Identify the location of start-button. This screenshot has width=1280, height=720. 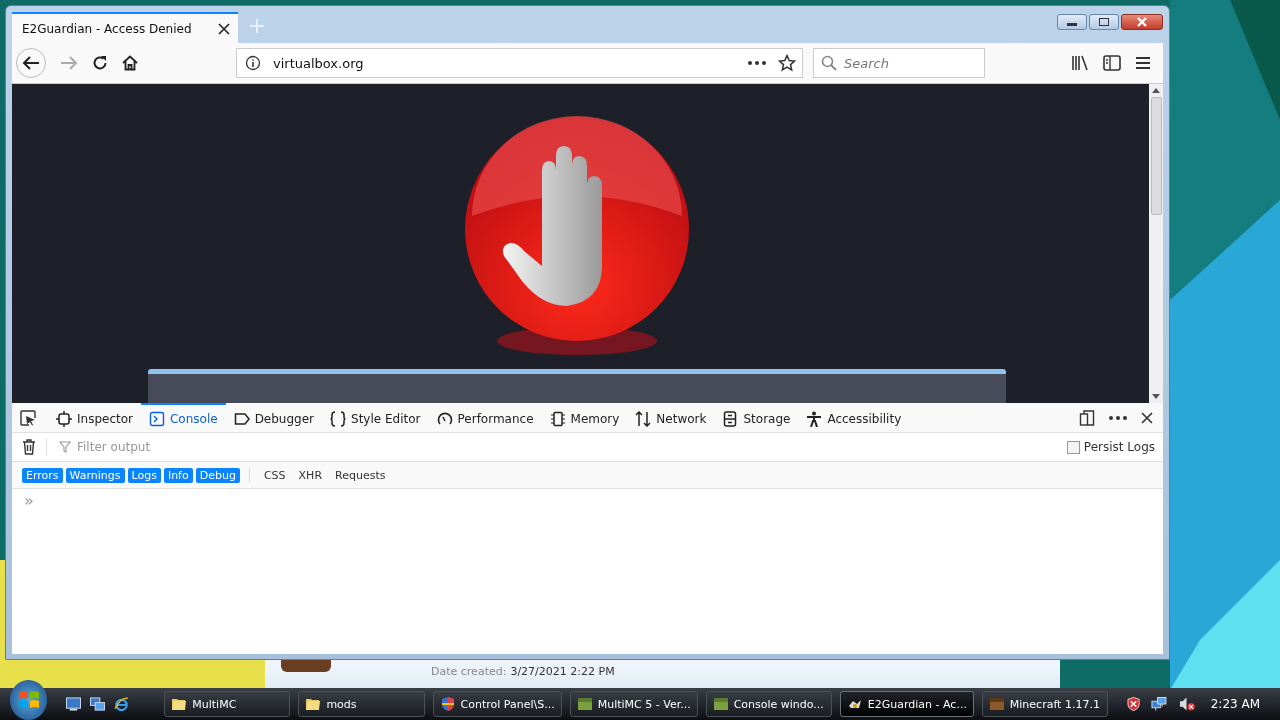
(29, 700).